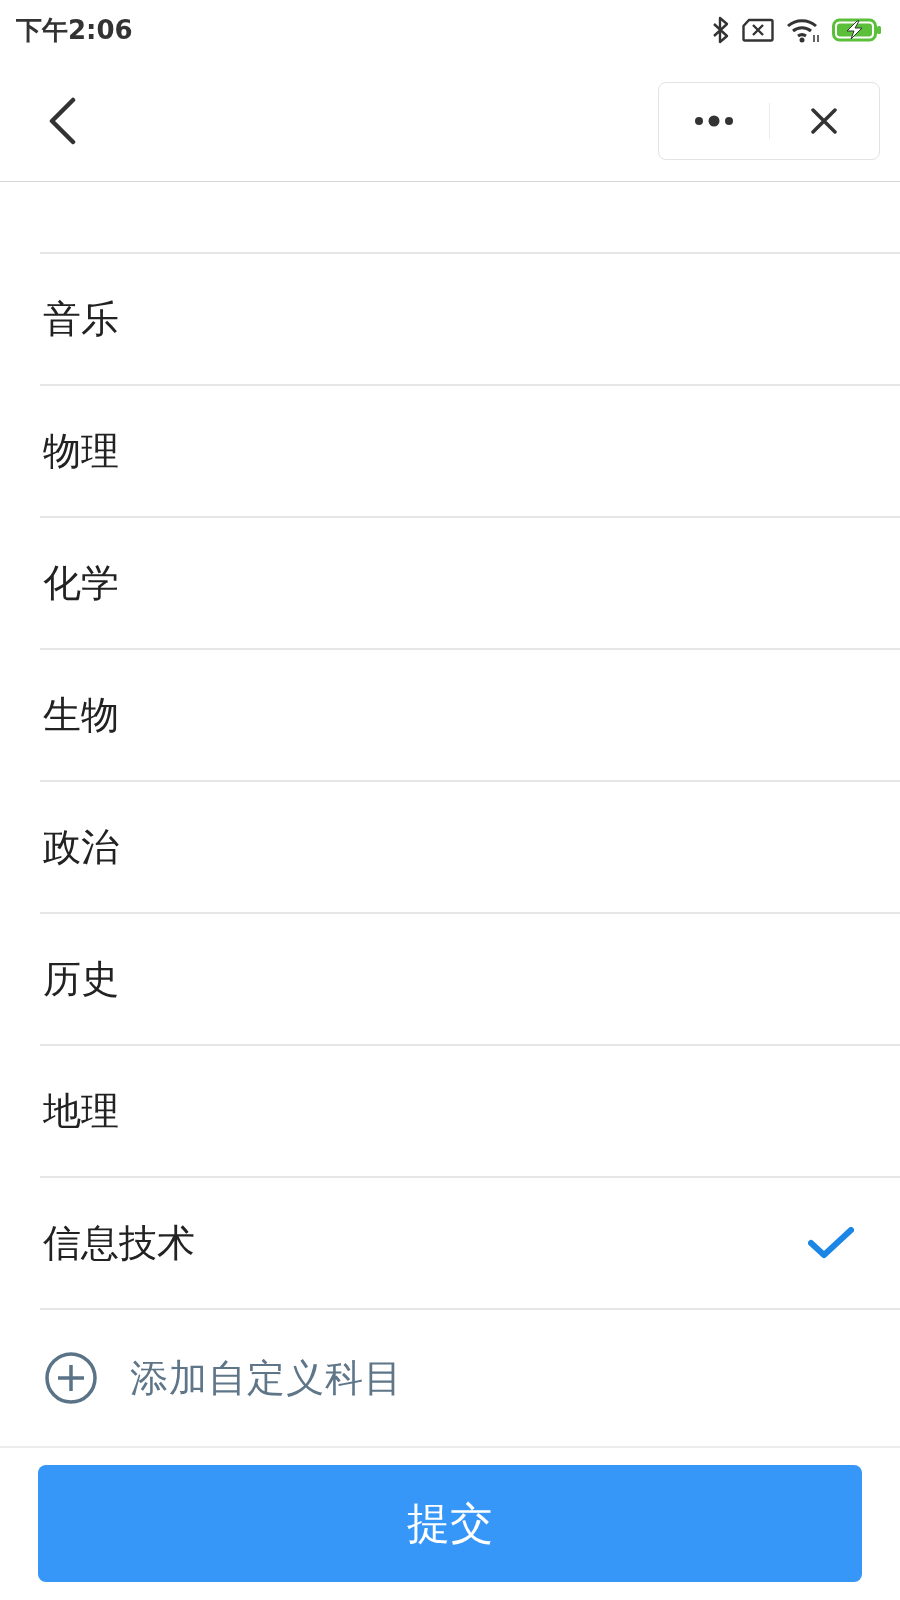 The width and height of the screenshot is (900, 1600). I want to click on subject-option: 物理, so click(81, 451).